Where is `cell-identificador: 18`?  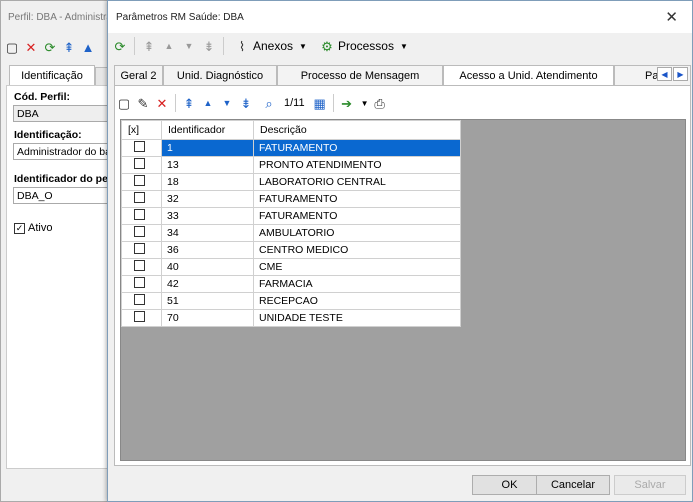 cell-identificador: 18 is located at coordinates (207, 182).